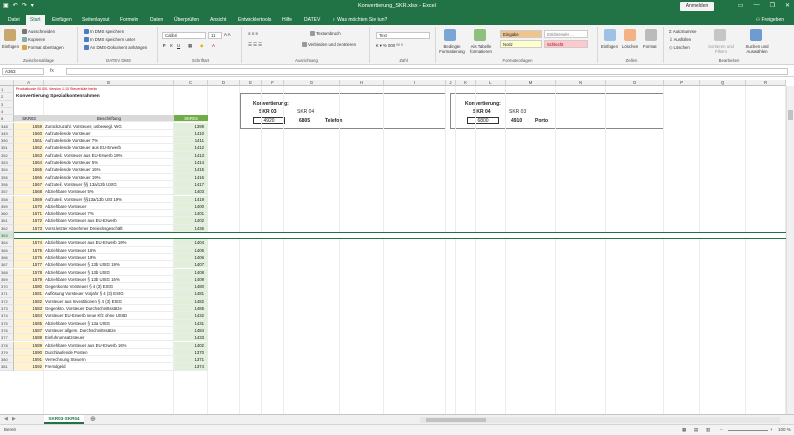 The image size is (794, 435). Describe the element at coordinates (7, 111) in the screenshot. I see `row-header: 4` at that location.